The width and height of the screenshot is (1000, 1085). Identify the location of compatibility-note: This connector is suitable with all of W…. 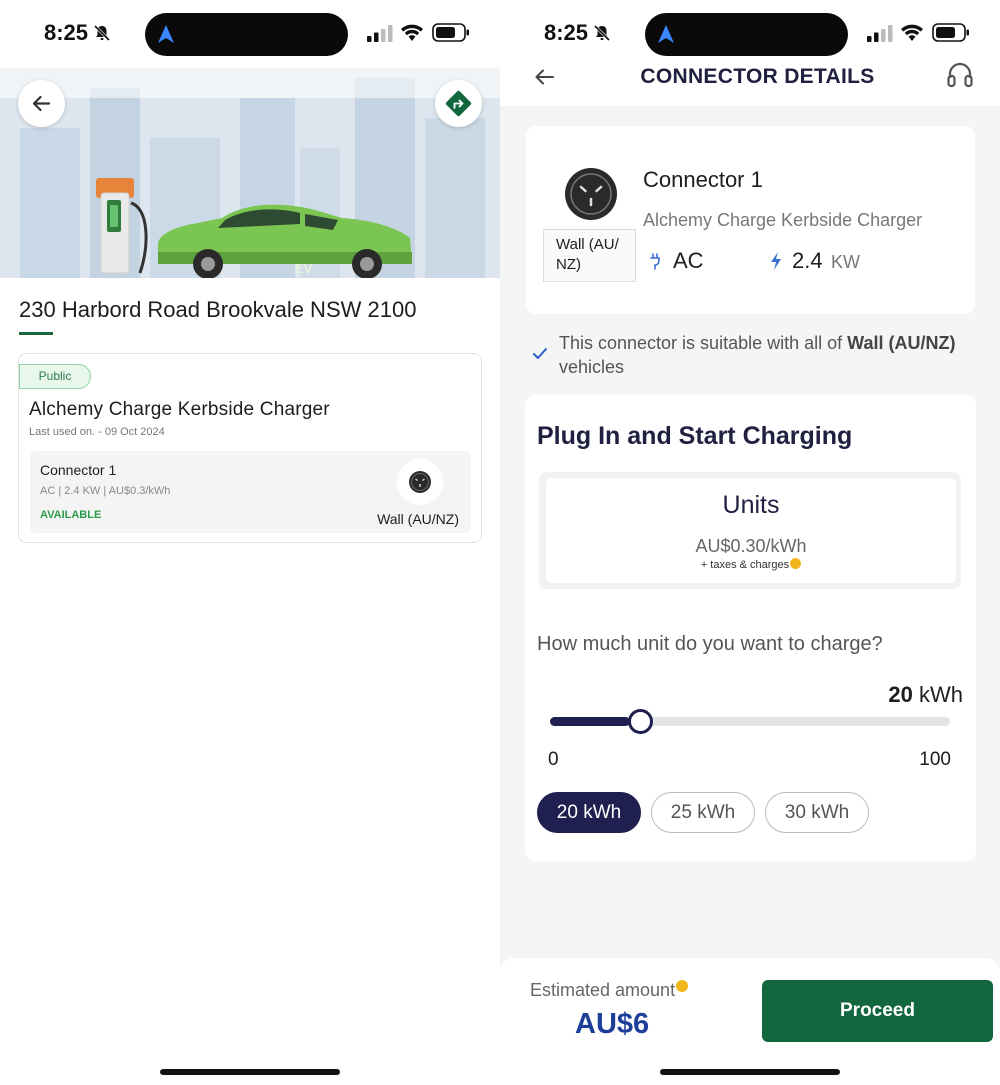
(757, 355).